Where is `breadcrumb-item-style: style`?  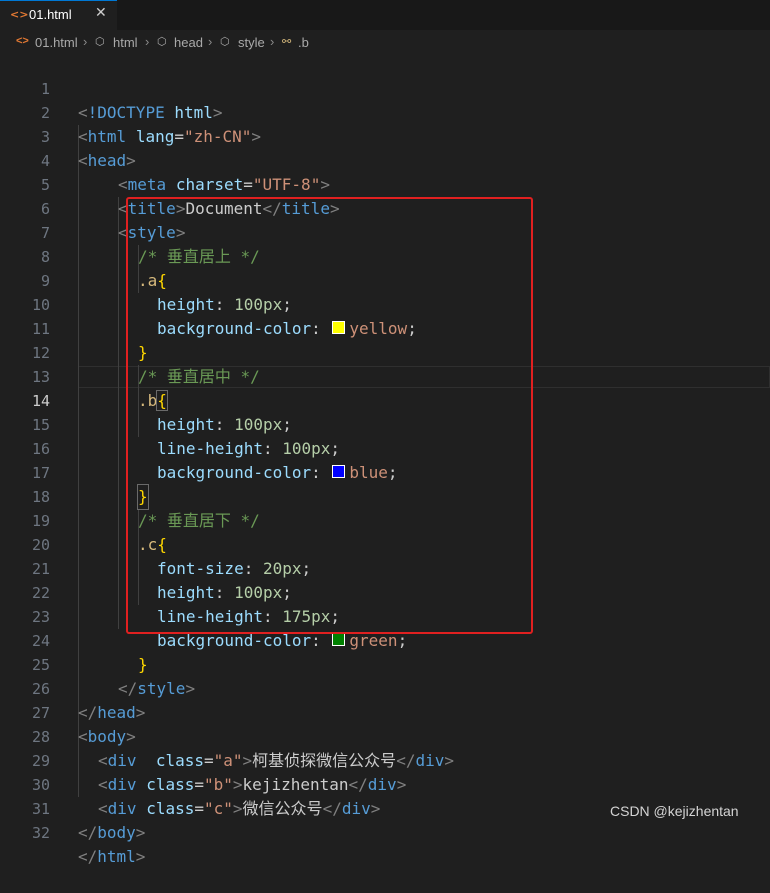
breadcrumb-item-style: style is located at coordinates (251, 42).